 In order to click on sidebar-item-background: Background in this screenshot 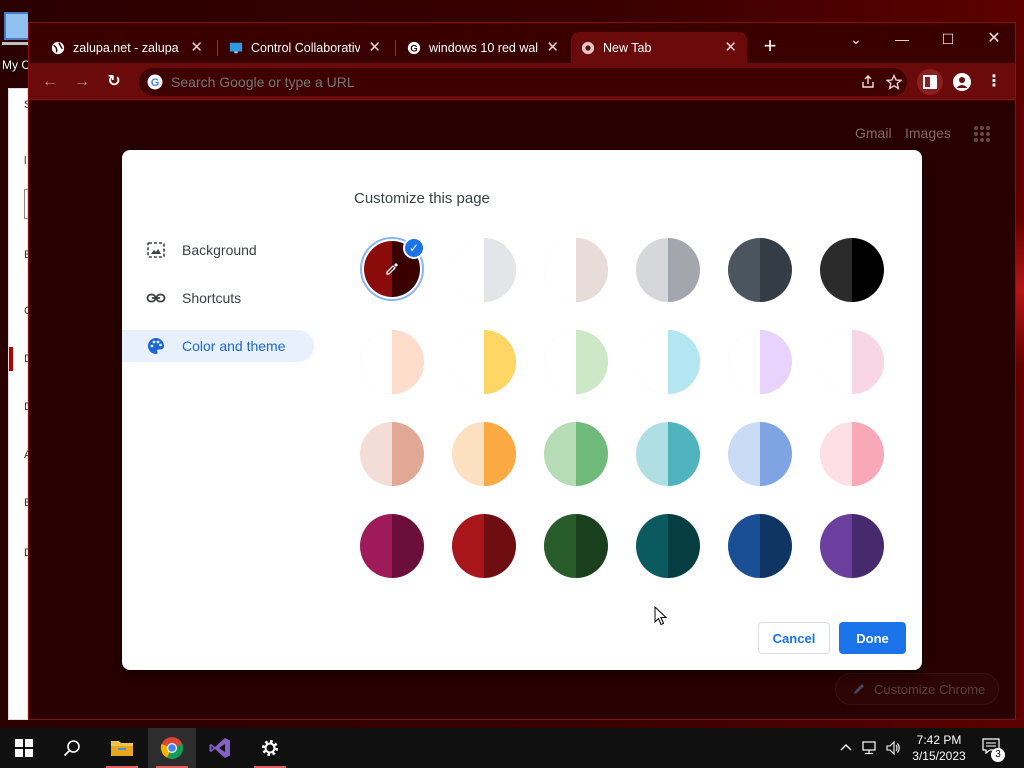, I will do `click(218, 250)`.